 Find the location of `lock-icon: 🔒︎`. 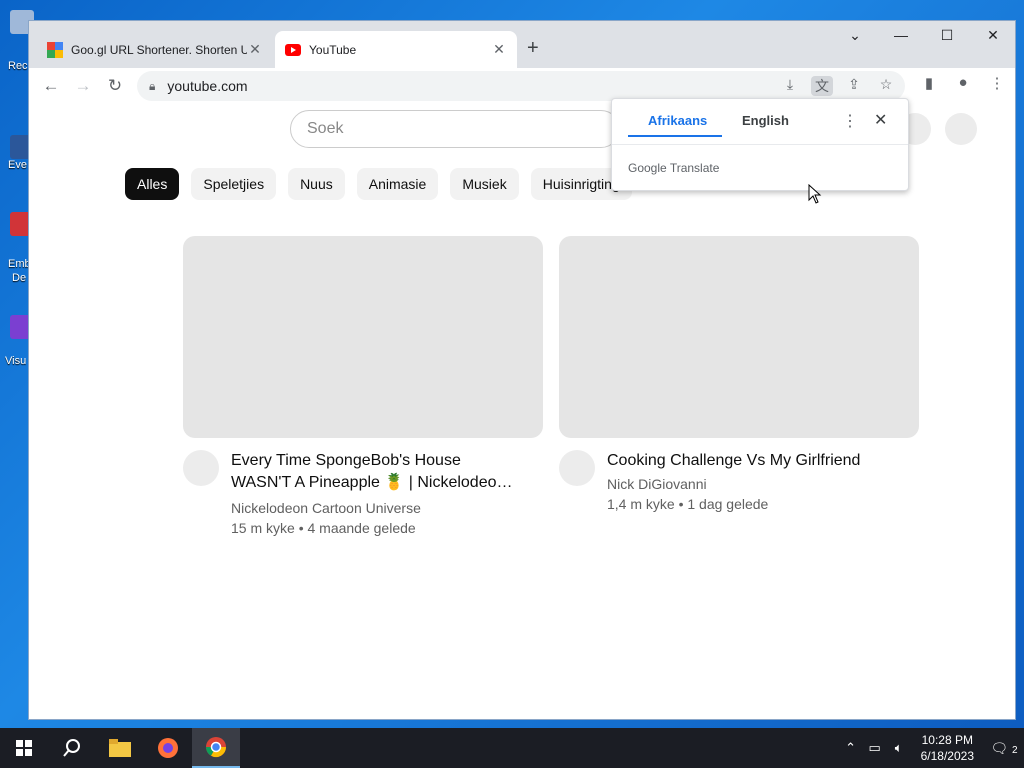

lock-icon: 🔒︎ is located at coordinates (152, 86).